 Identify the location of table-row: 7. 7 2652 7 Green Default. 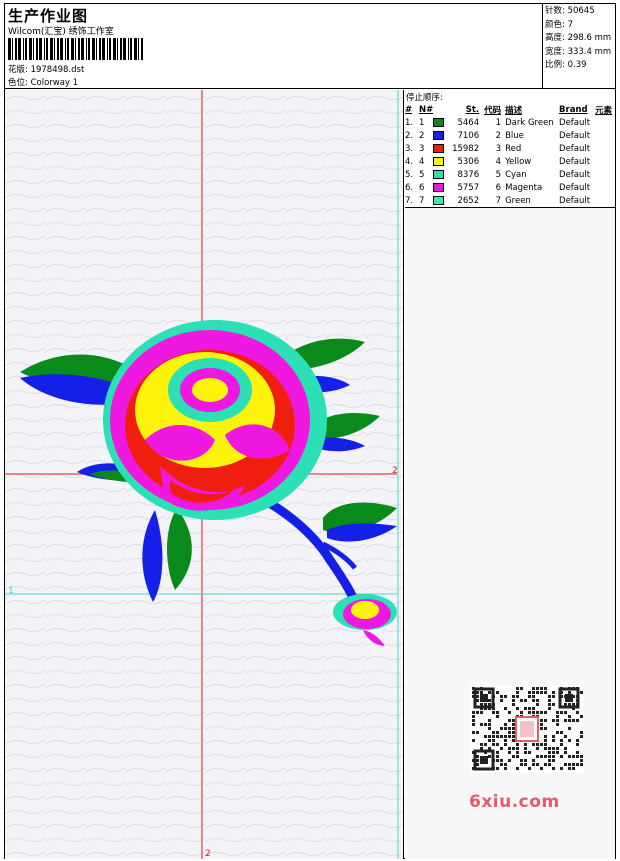
(510, 200).